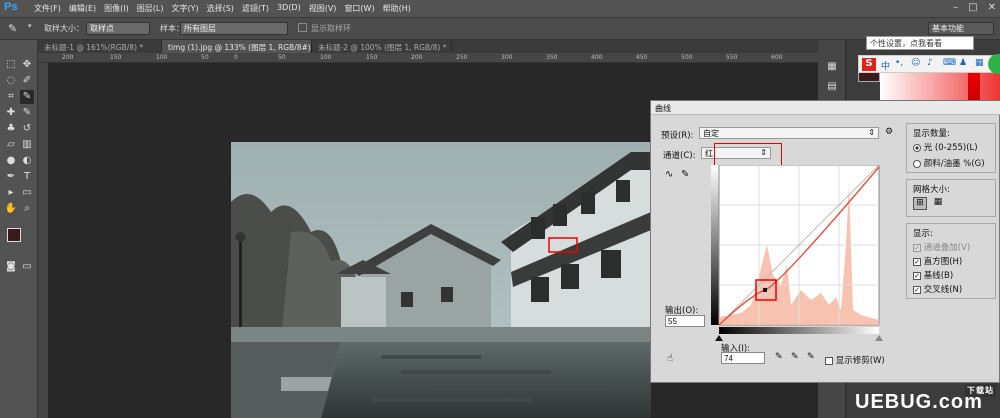  Describe the element at coordinates (184, 8) in the screenshot. I see `menu-type: 文字(Y)` at that location.